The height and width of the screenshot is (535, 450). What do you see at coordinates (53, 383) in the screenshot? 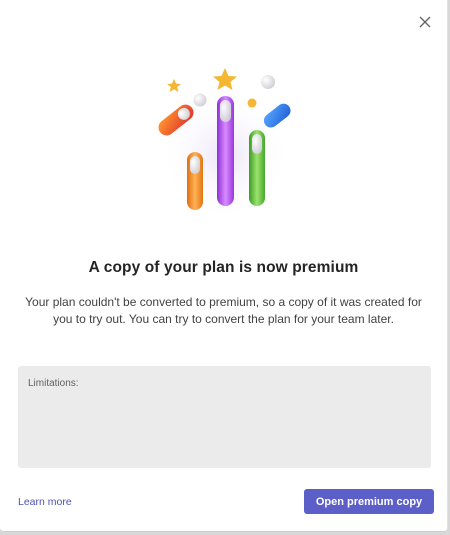
I see `limitations-label: Limitations:` at bounding box center [53, 383].